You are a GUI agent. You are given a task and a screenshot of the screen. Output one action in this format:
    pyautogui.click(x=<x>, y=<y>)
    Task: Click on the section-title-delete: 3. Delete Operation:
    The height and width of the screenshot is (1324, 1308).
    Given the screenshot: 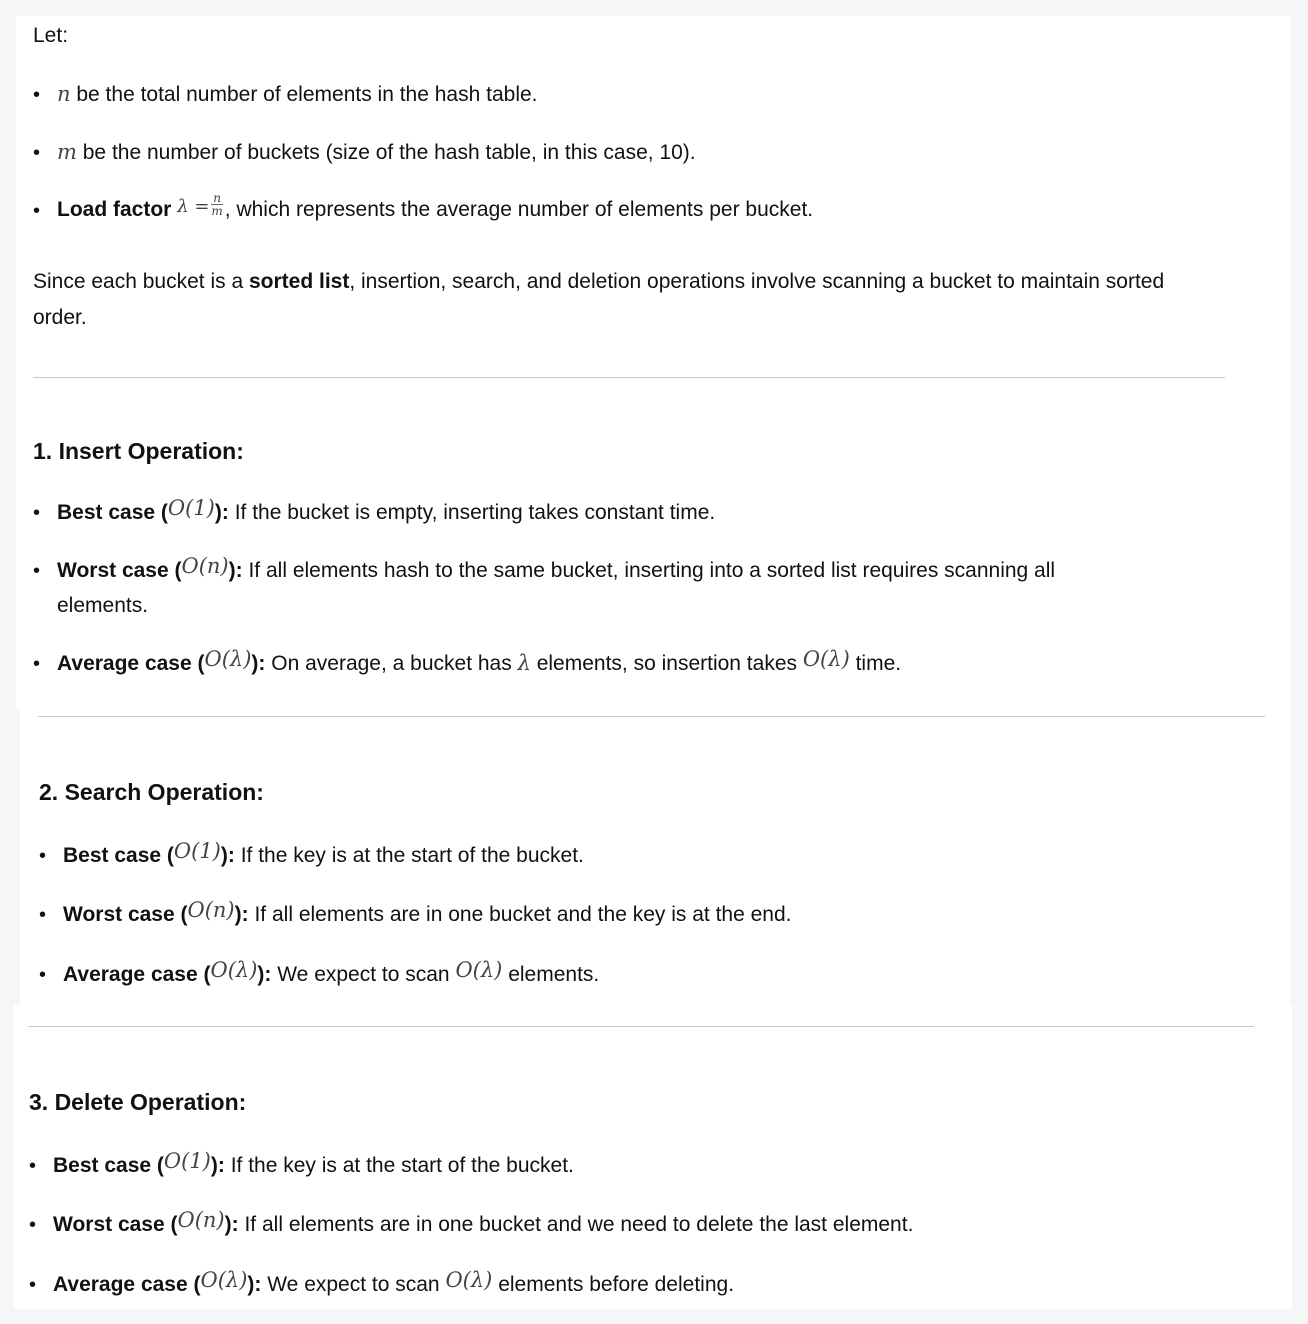 What is the action you would take?
    pyautogui.click(x=138, y=1102)
    